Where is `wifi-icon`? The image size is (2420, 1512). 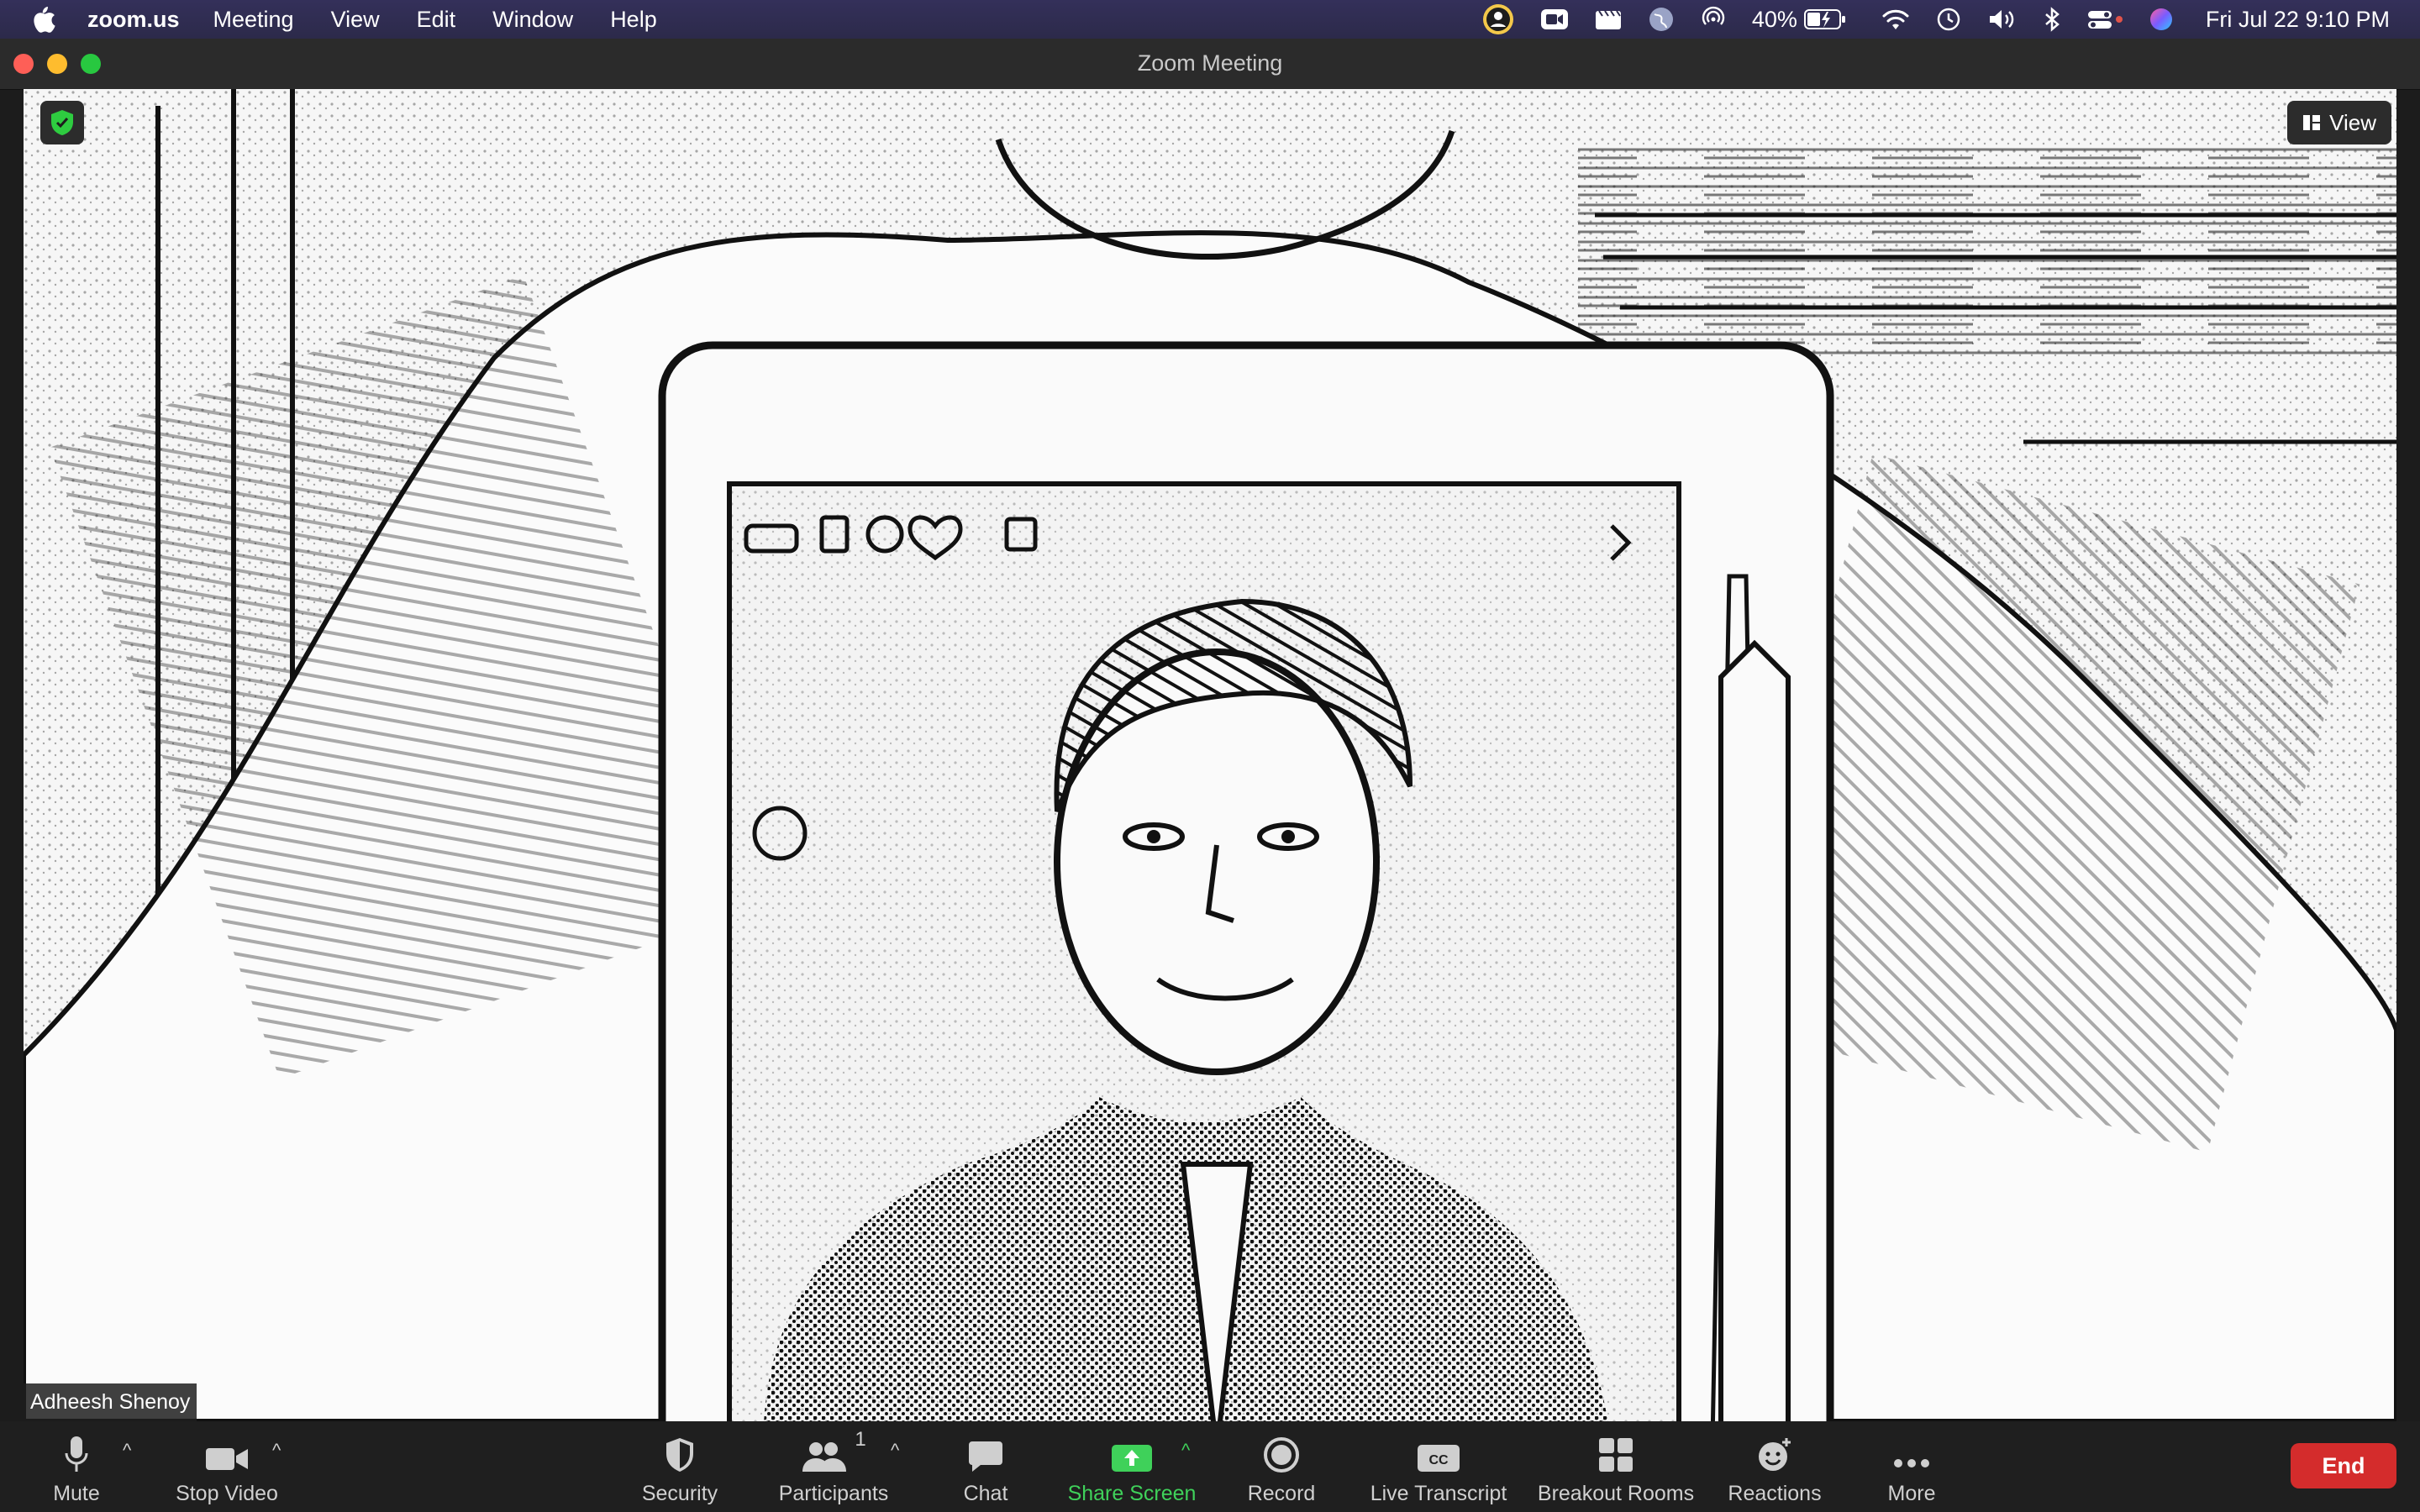 wifi-icon is located at coordinates (1895, 19).